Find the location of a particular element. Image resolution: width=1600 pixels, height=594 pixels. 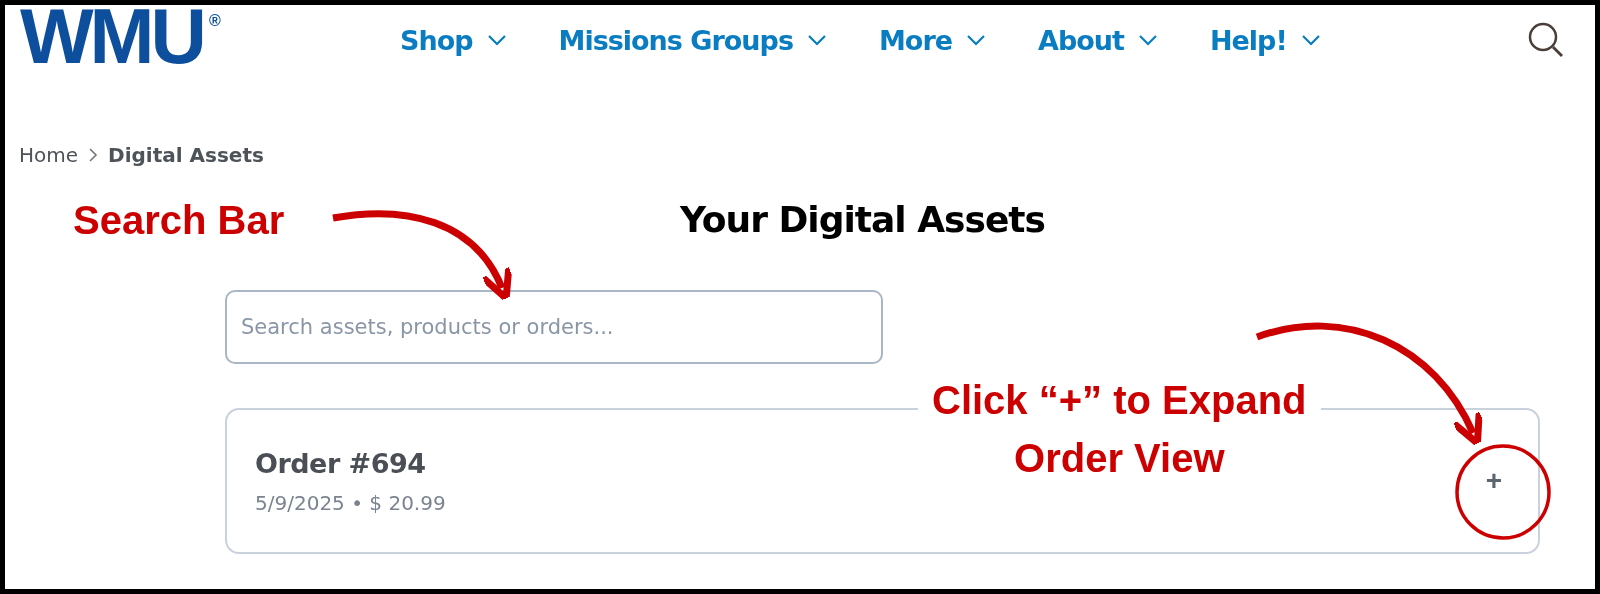

expand-button: + is located at coordinates (1493, 481).